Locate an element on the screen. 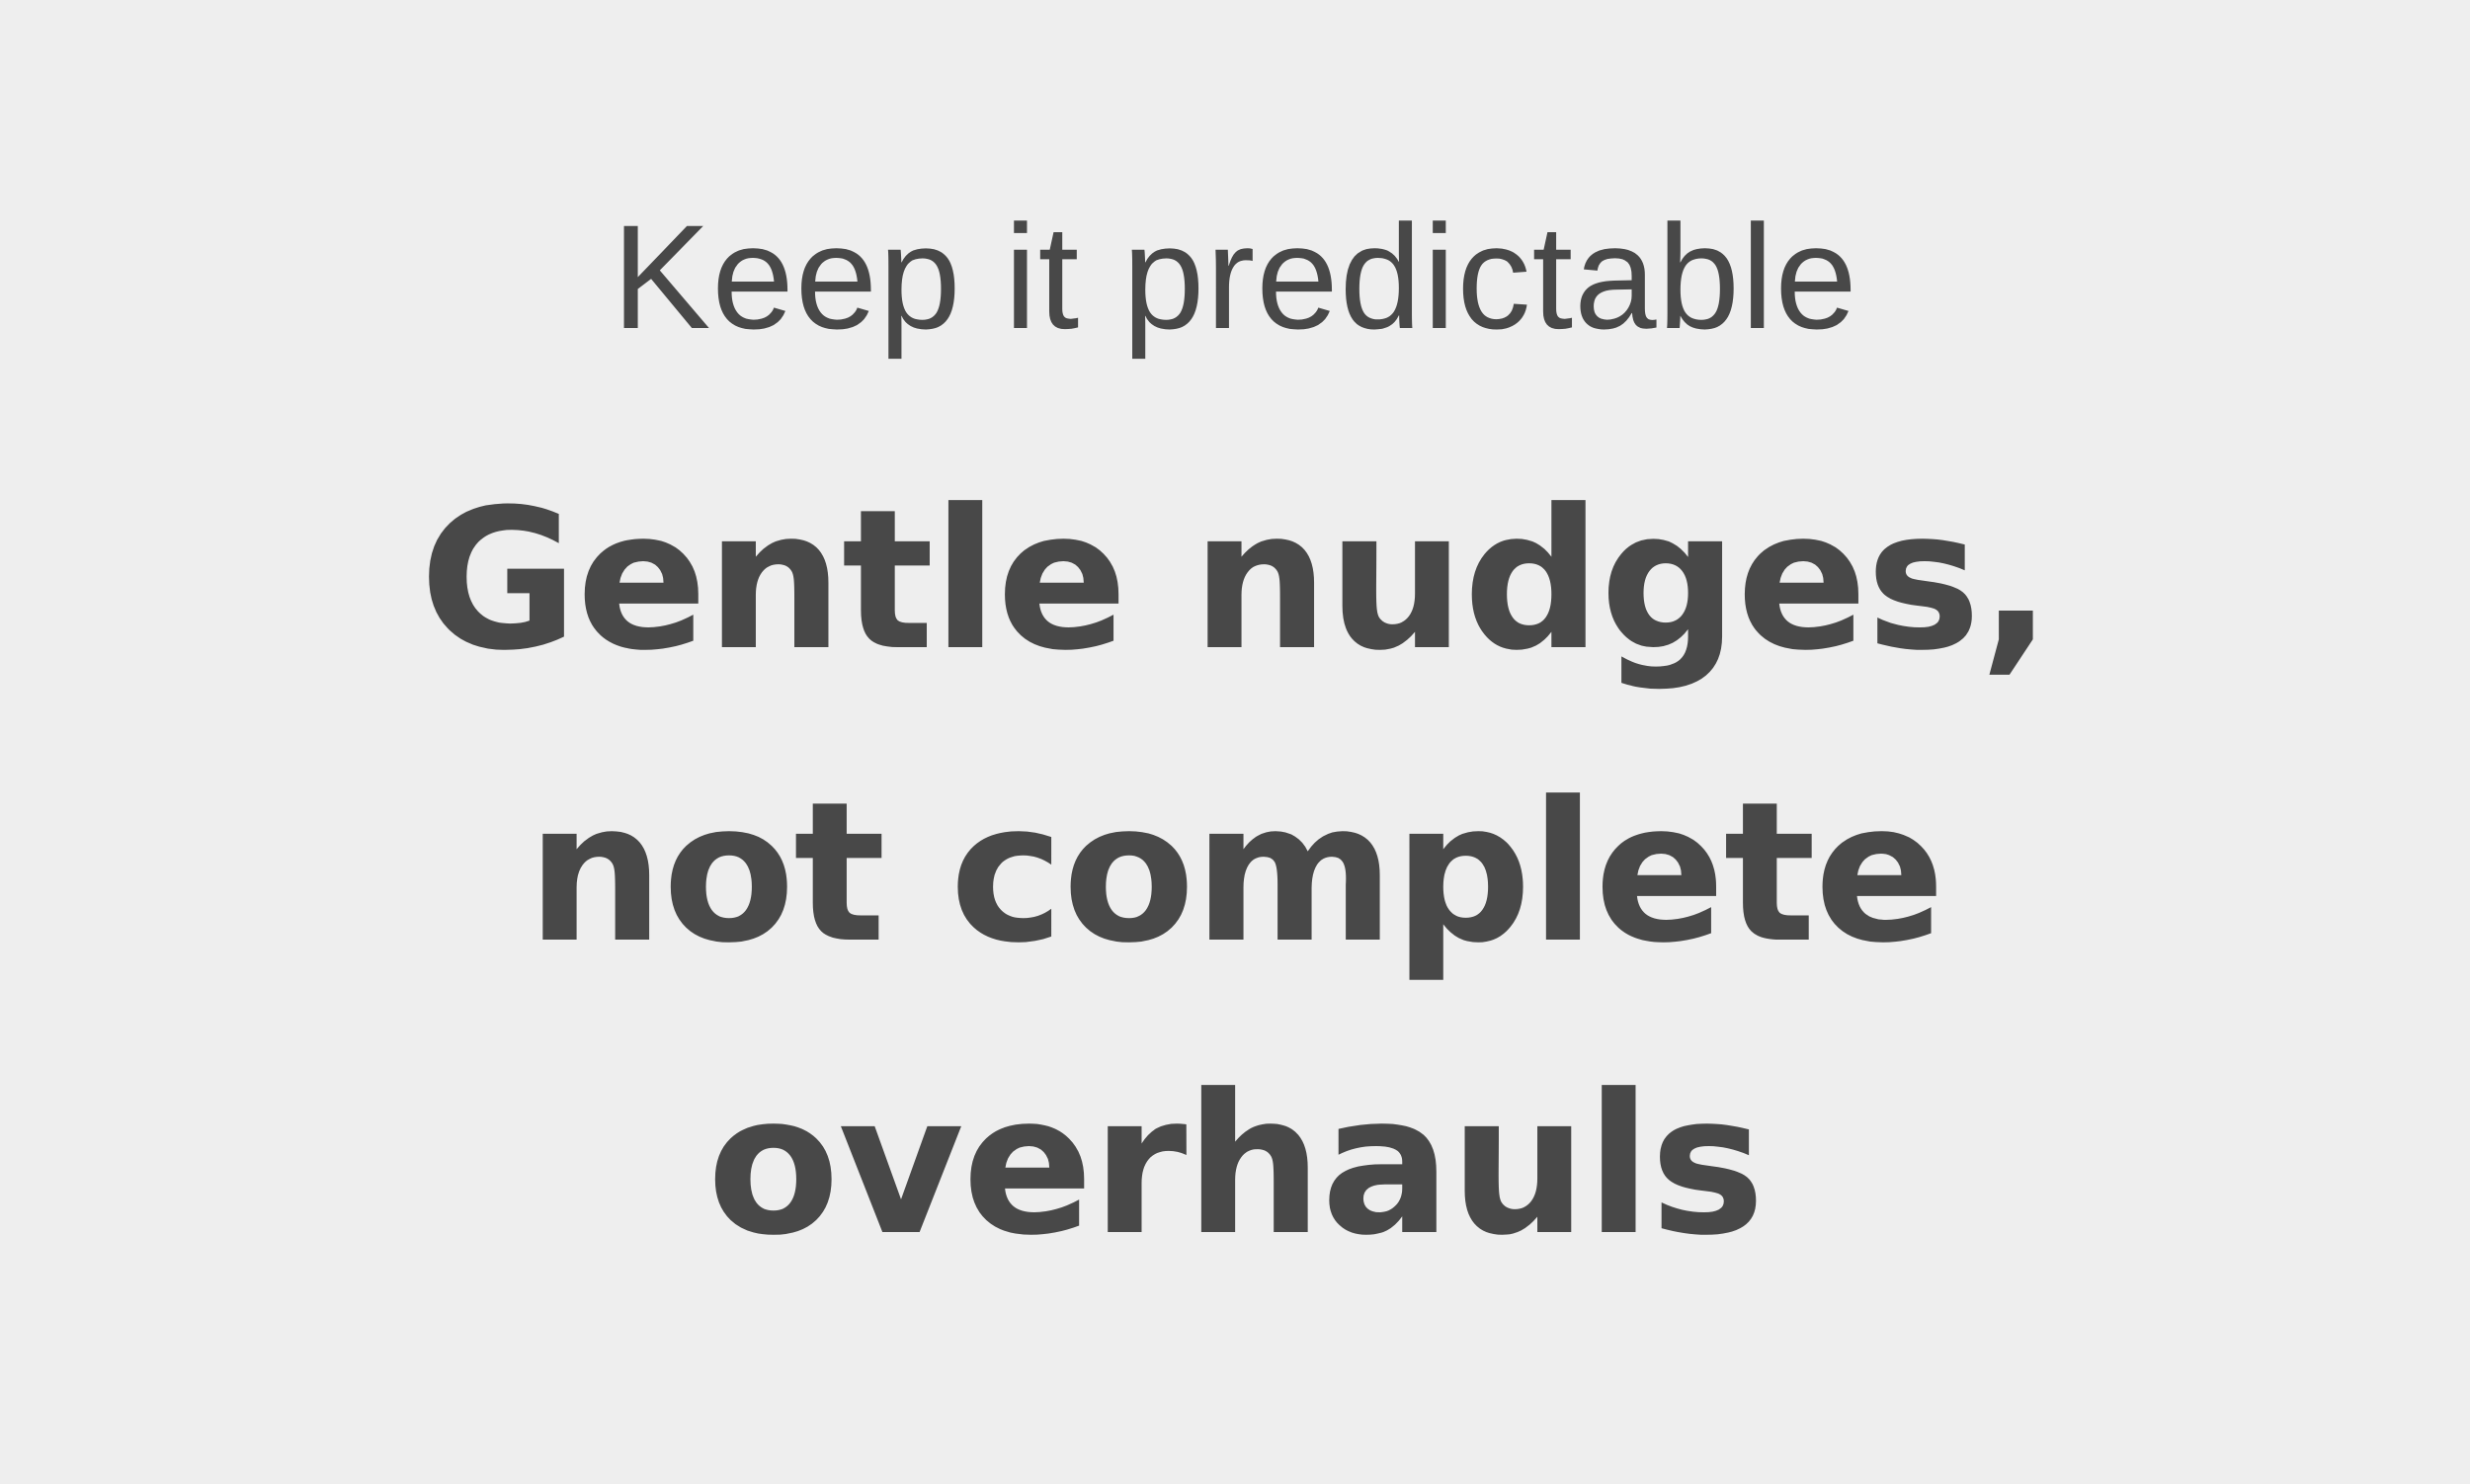 This screenshot has height=1484, width=2470. headline-line-2: not complete is located at coordinates (1235, 873).